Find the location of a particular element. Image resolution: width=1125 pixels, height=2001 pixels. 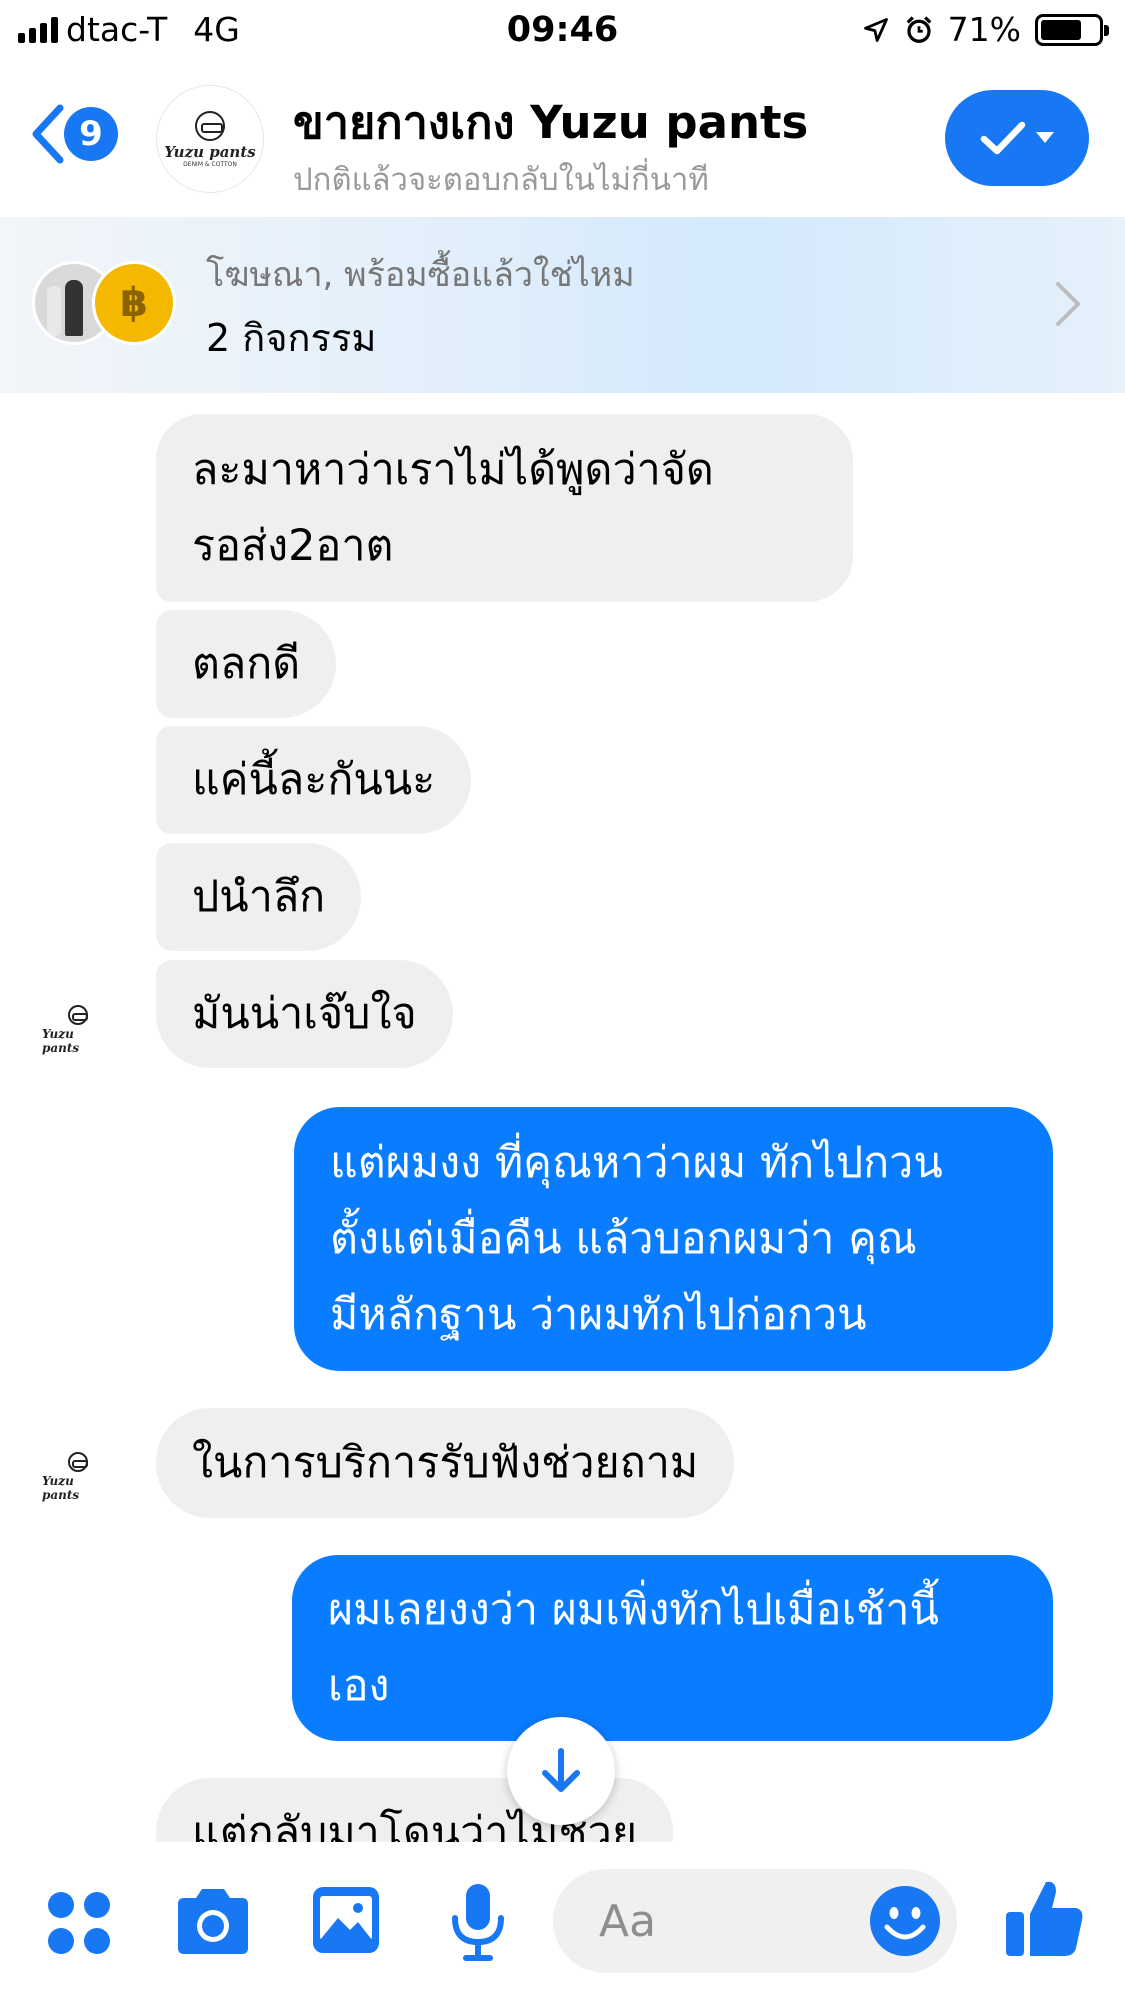

message-line: ในการบริการรับฟังช่วยถาม is located at coordinates (445, 1463).